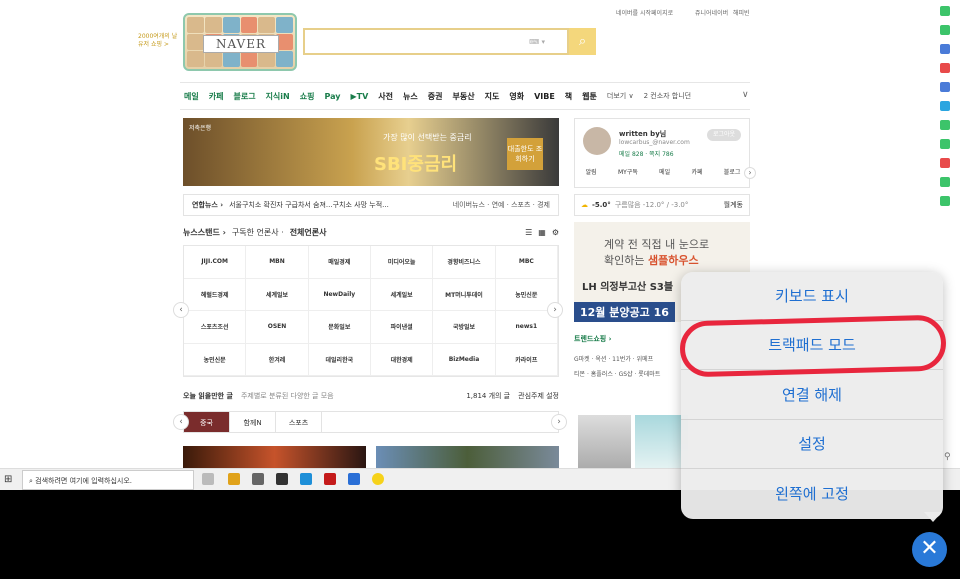 Image resolution: width=960 pixels, height=579 pixels. I want to click on menu-item: 뉴스, so click(410, 96).